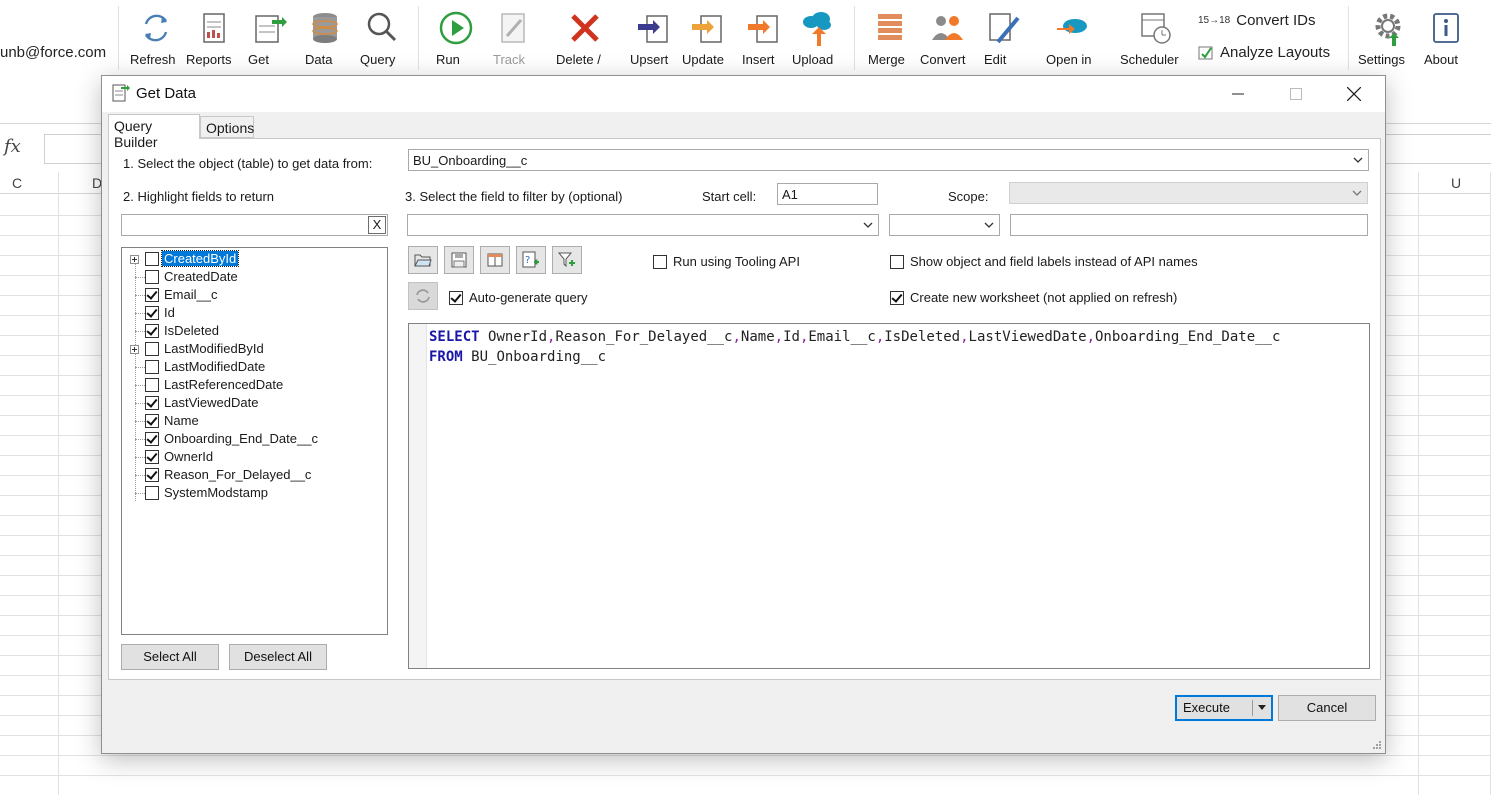  Describe the element at coordinates (513, 37) in the screenshot. I see `track-button: Track` at that location.